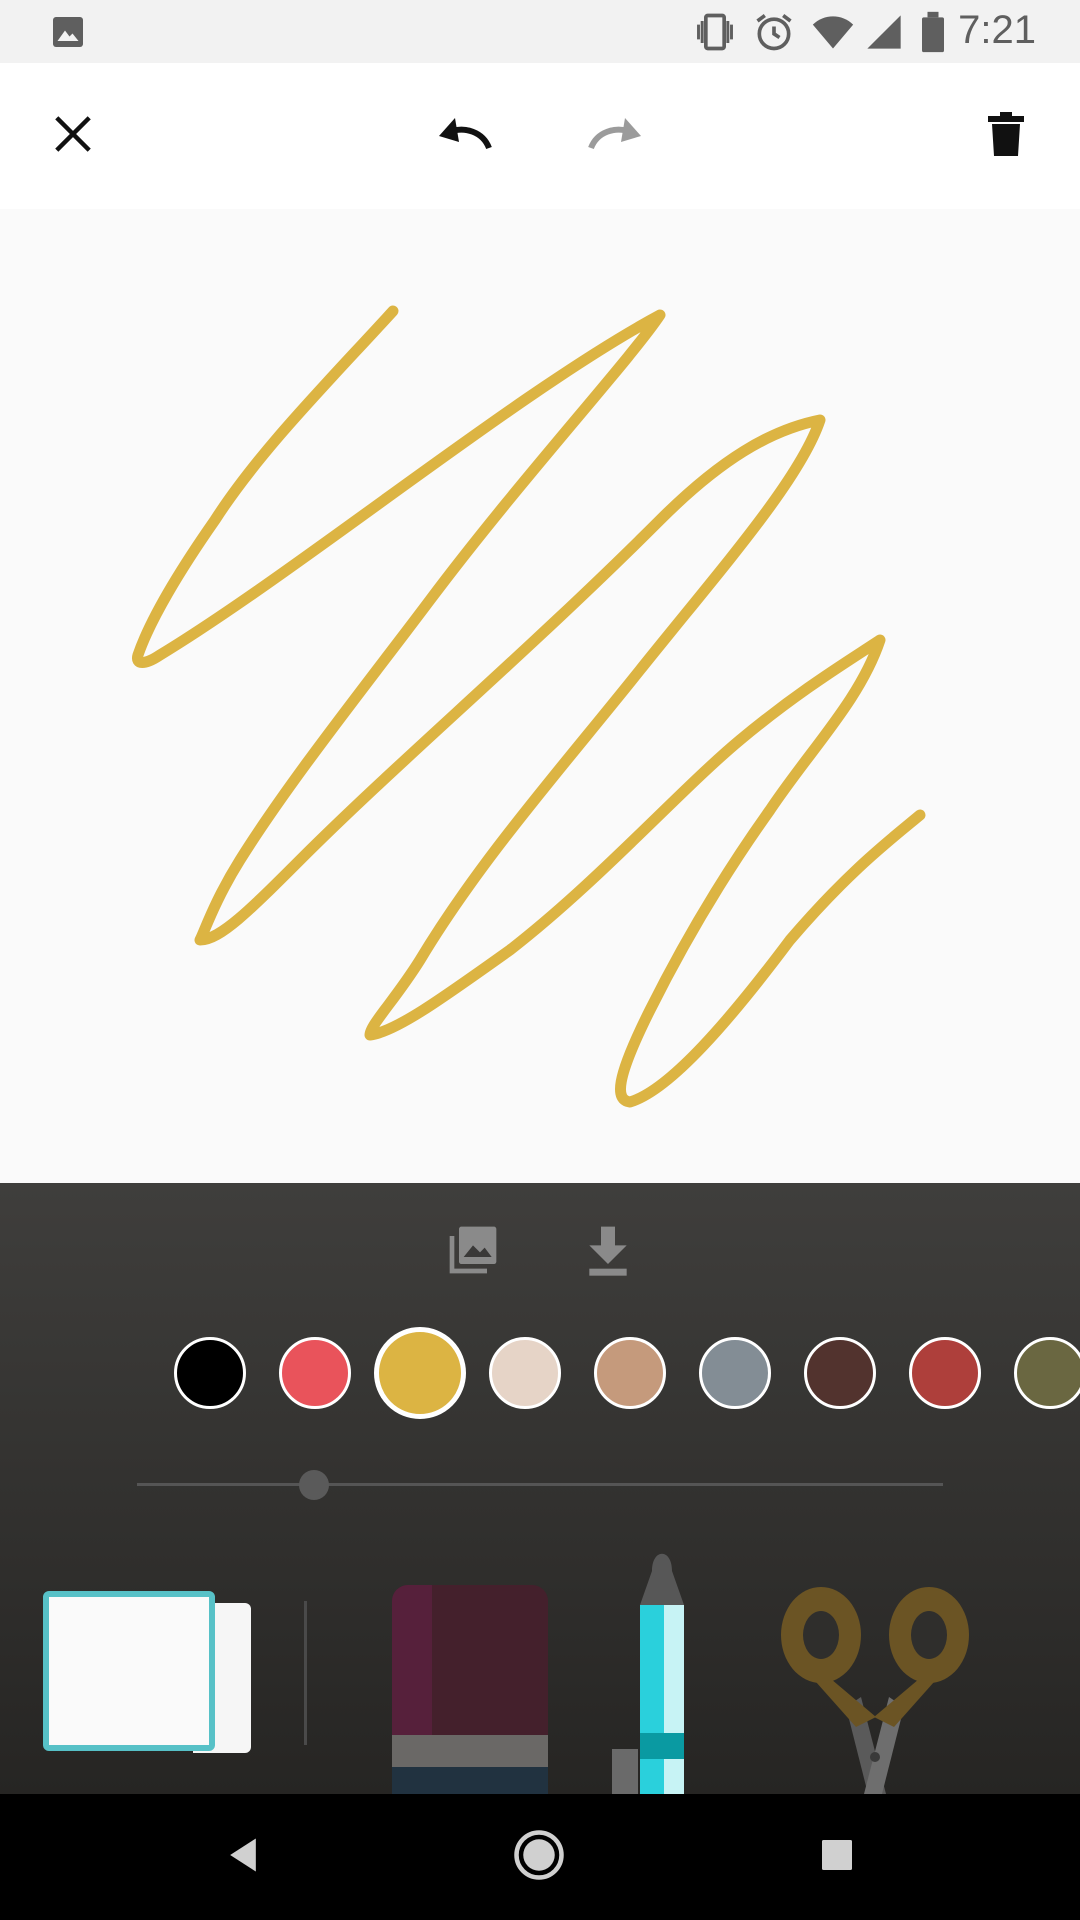  Describe the element at coordinates (540, 31) in the screenshot. I see `status-bar: 7:21` at that location.